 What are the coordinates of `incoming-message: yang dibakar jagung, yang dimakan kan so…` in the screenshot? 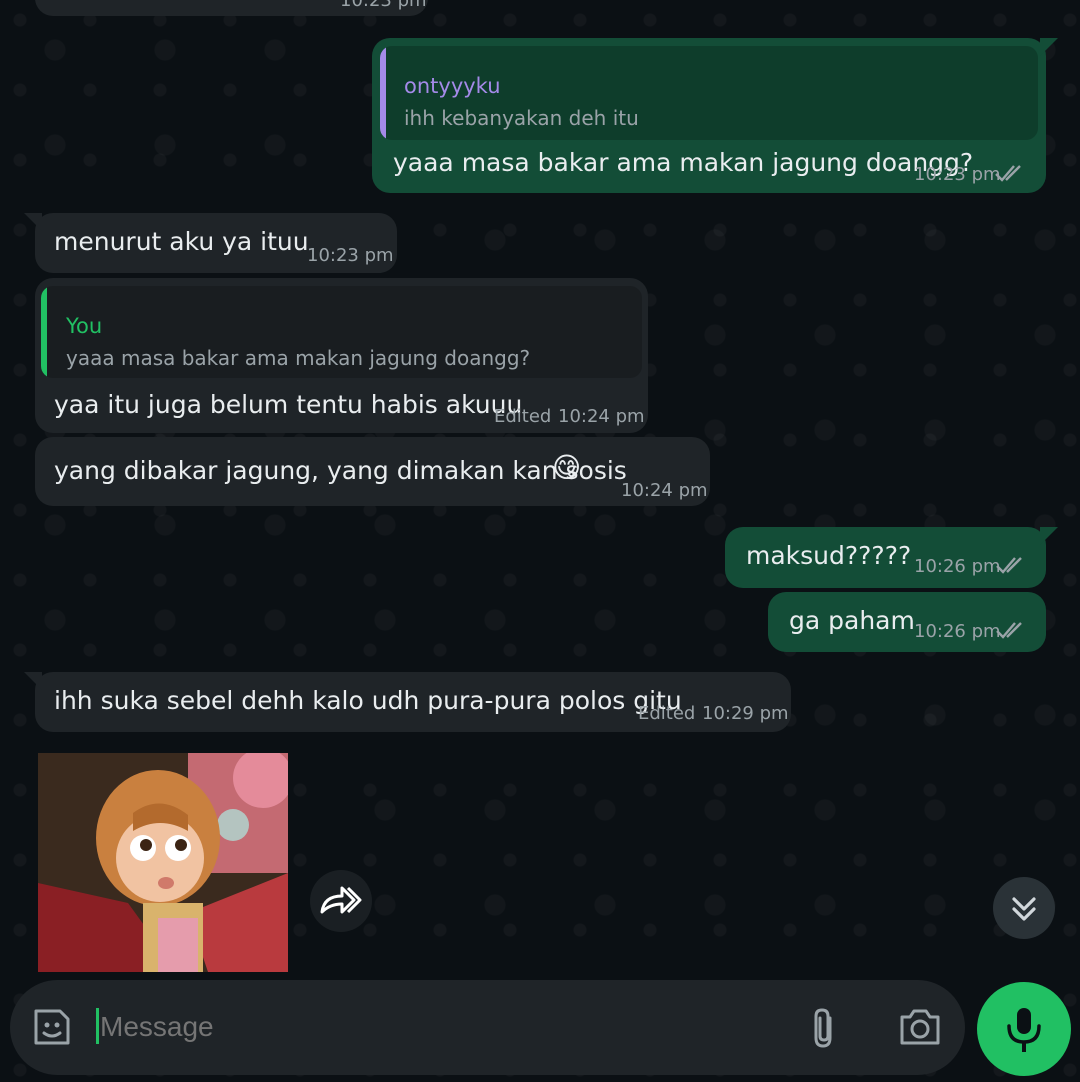 It's located at (372, 471).